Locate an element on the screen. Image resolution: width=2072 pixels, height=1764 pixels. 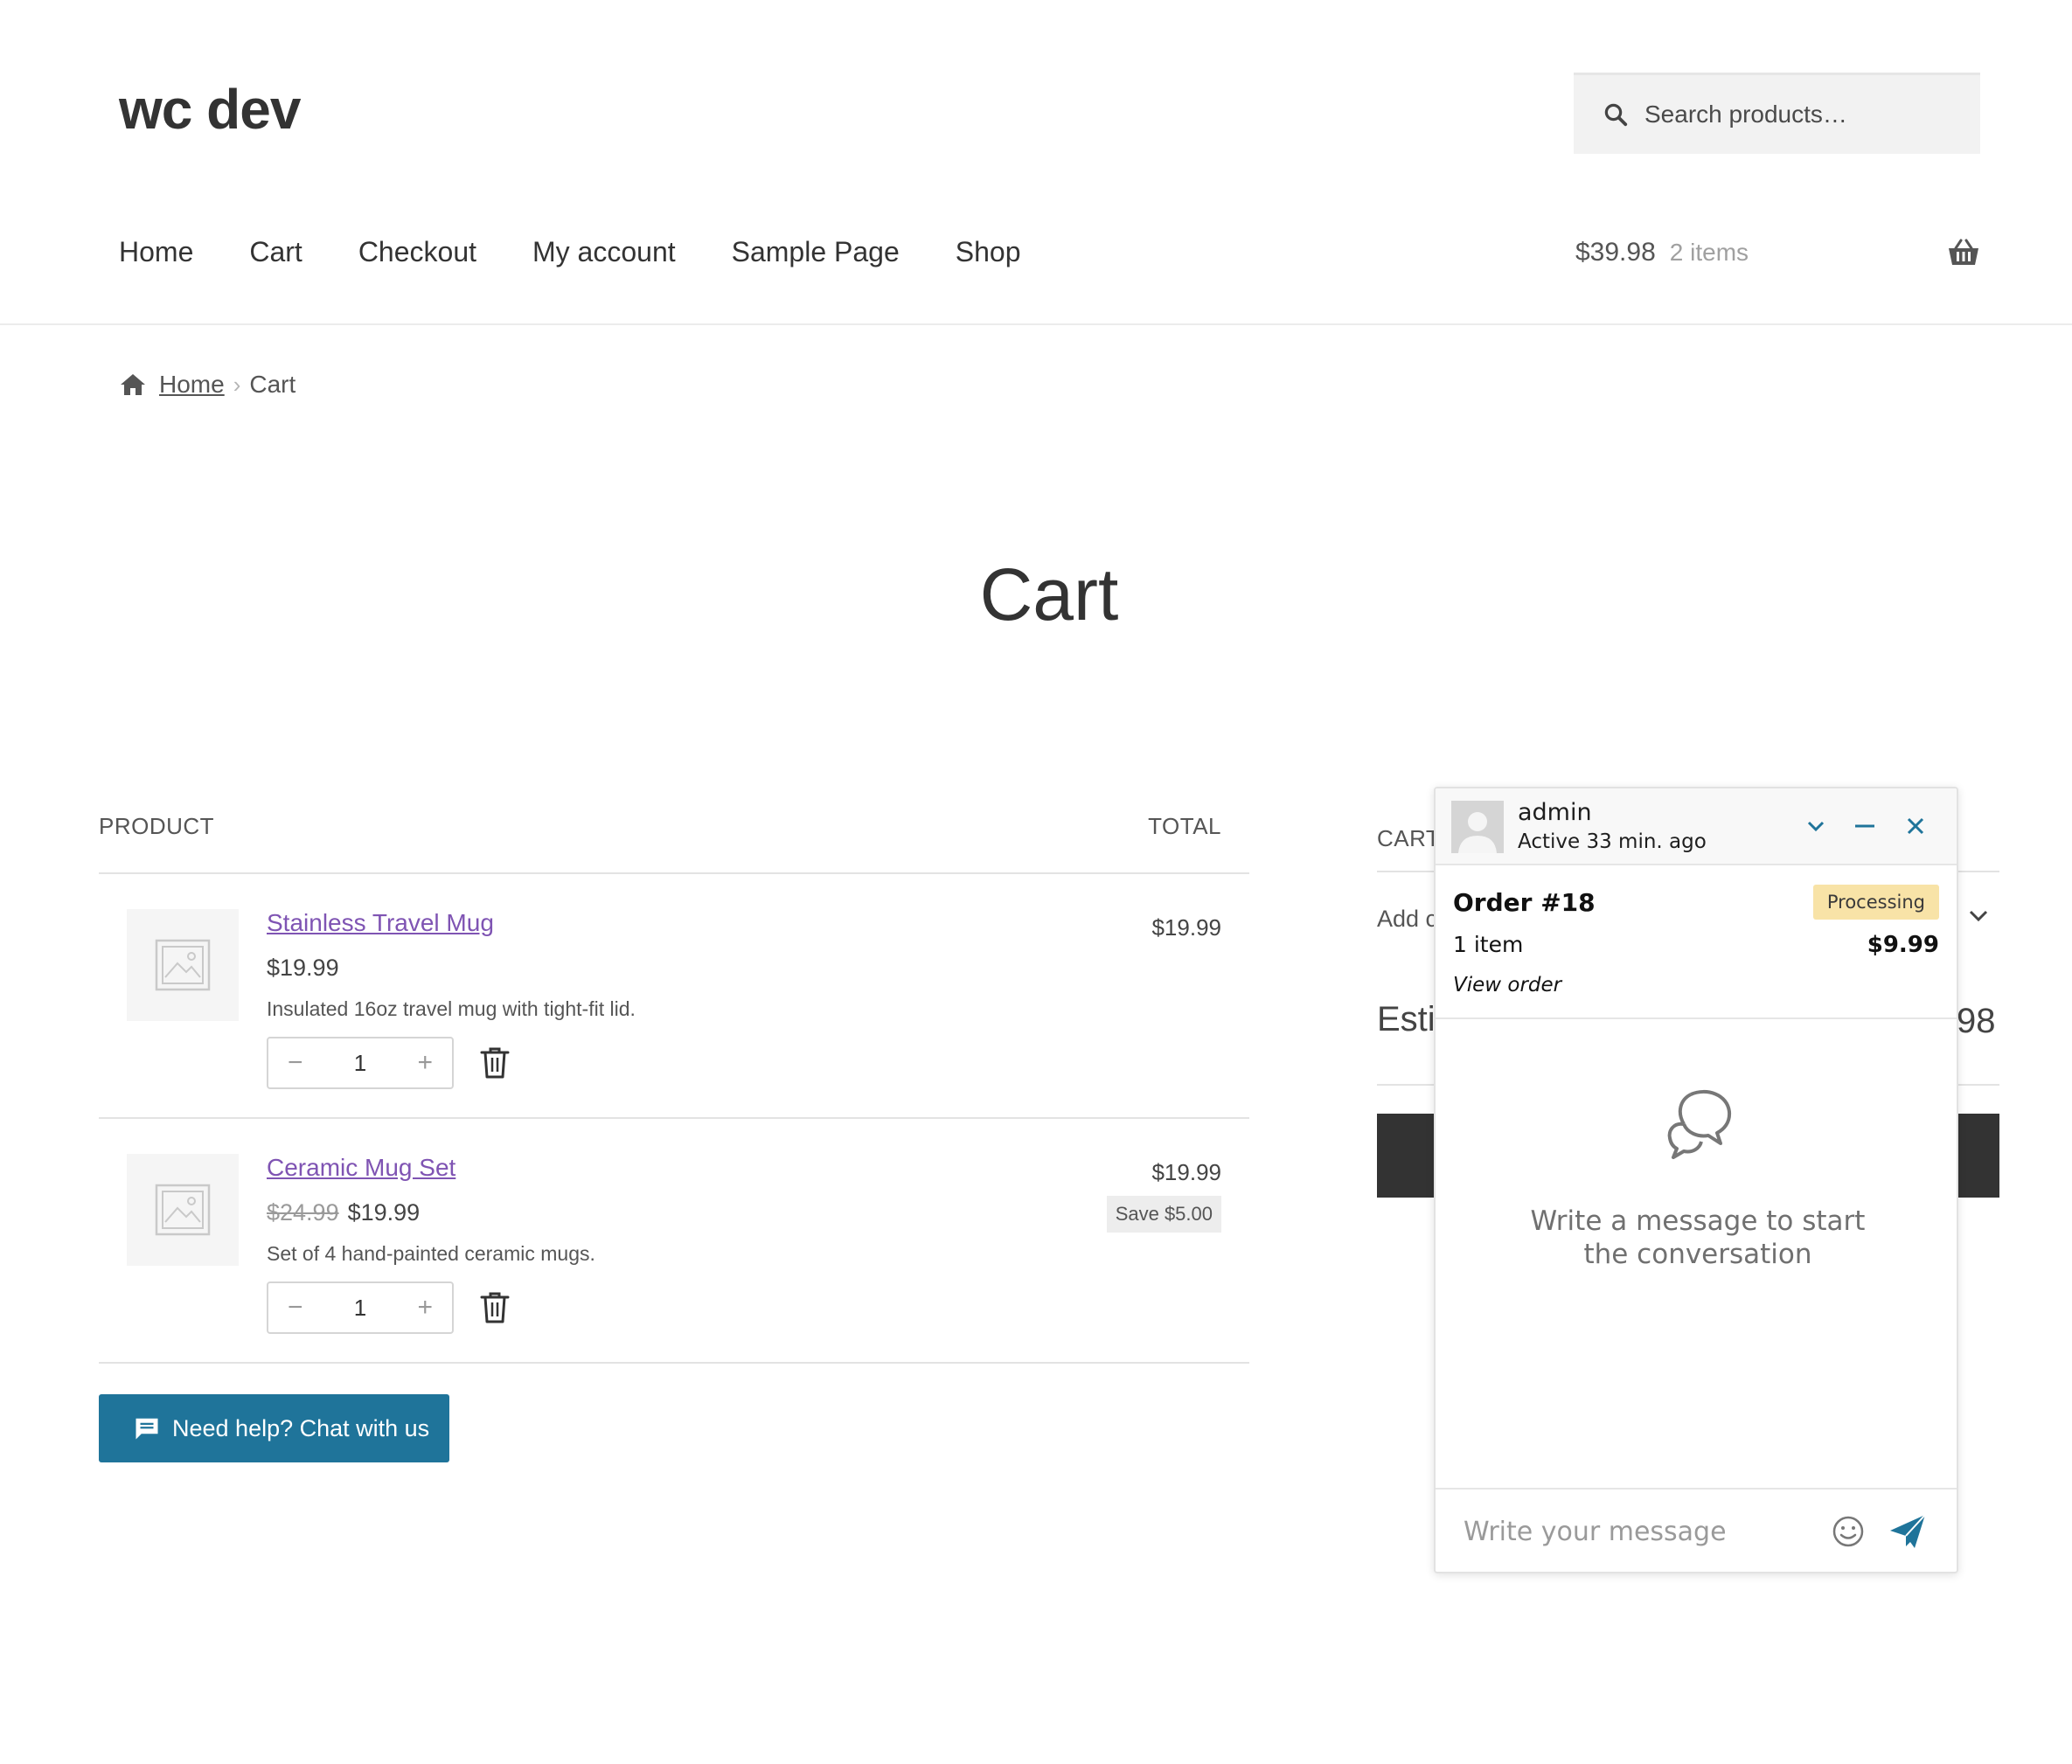
nav-item-home: Home is located at coordinates (156, 252).